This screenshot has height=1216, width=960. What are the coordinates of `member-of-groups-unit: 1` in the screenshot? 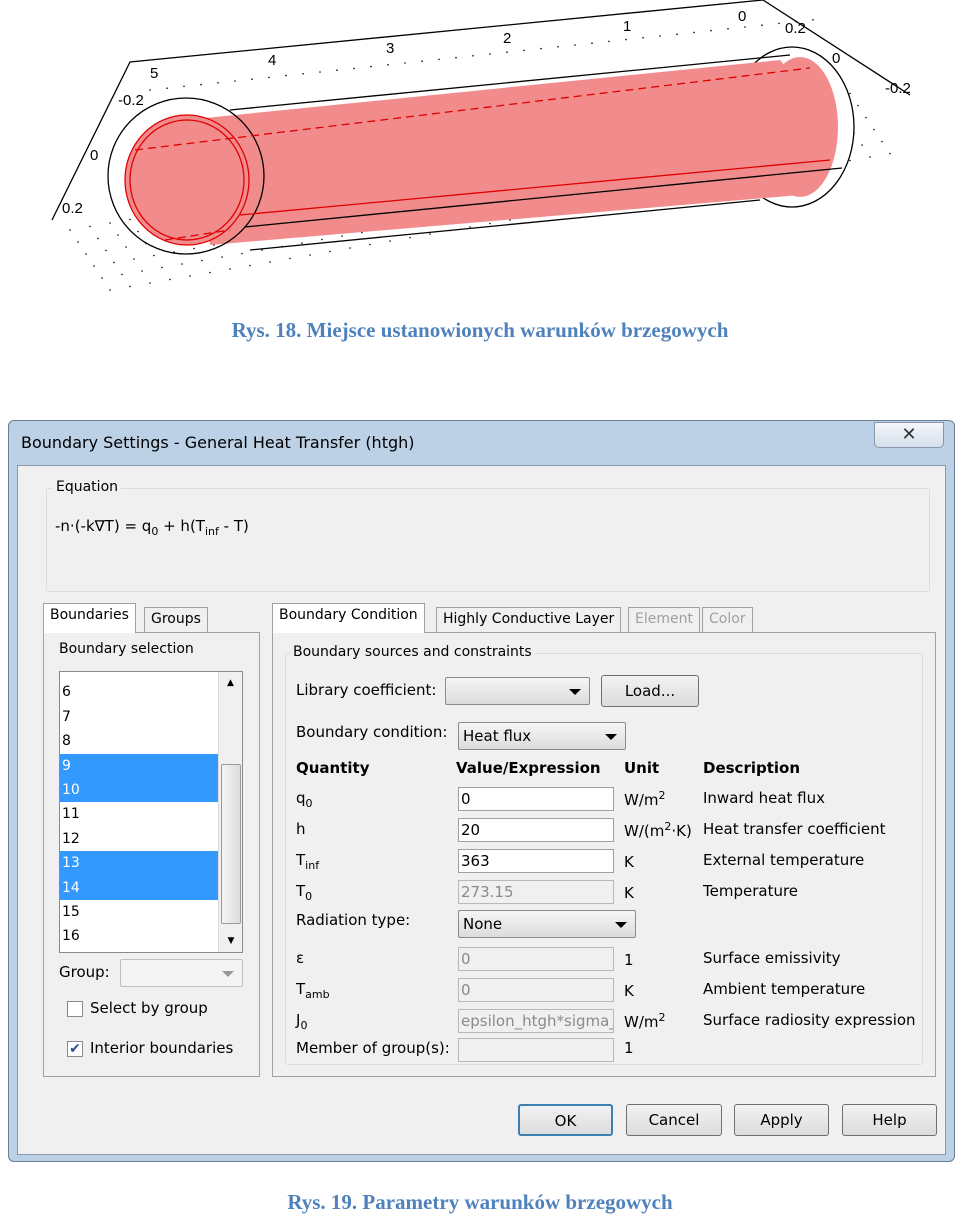 It's located at (629, 1048).